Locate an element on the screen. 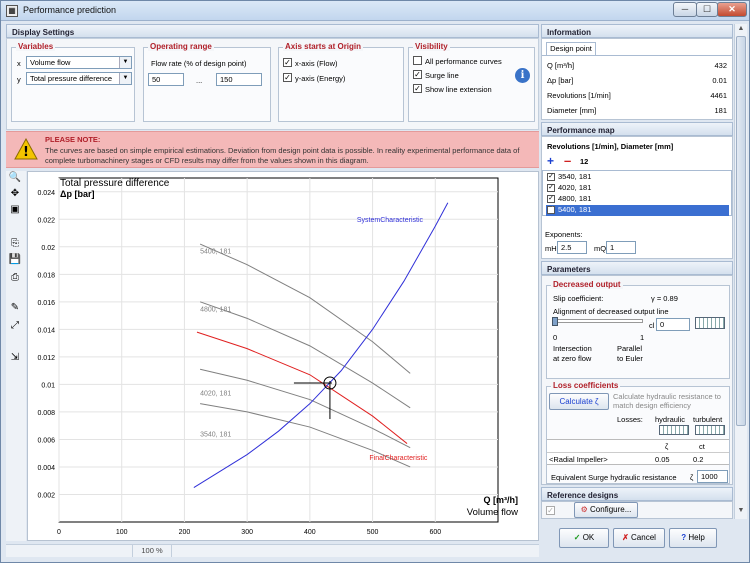 The height and width of the screenshot is (563, 750). decreased-output-title: Decreased output is located at coordinates (587, 284).